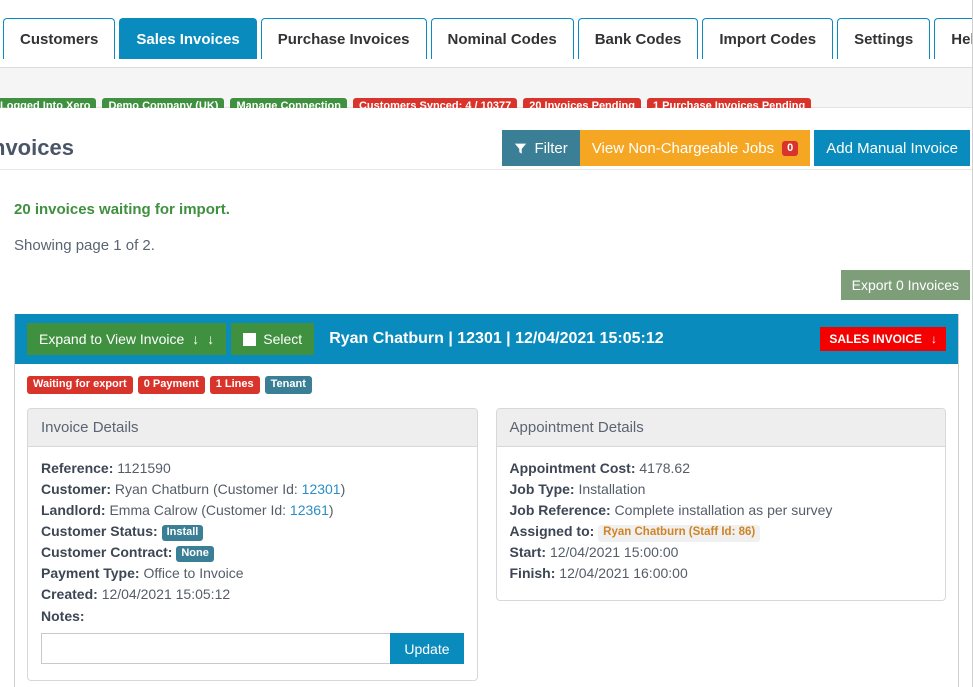 The image size is (973, 687). Describe the element at coordinates (486, 385) in the screenshot. I see `invoice-status-badges: Waiting for export 0 Payment 1 Lines Tenant` at that location.